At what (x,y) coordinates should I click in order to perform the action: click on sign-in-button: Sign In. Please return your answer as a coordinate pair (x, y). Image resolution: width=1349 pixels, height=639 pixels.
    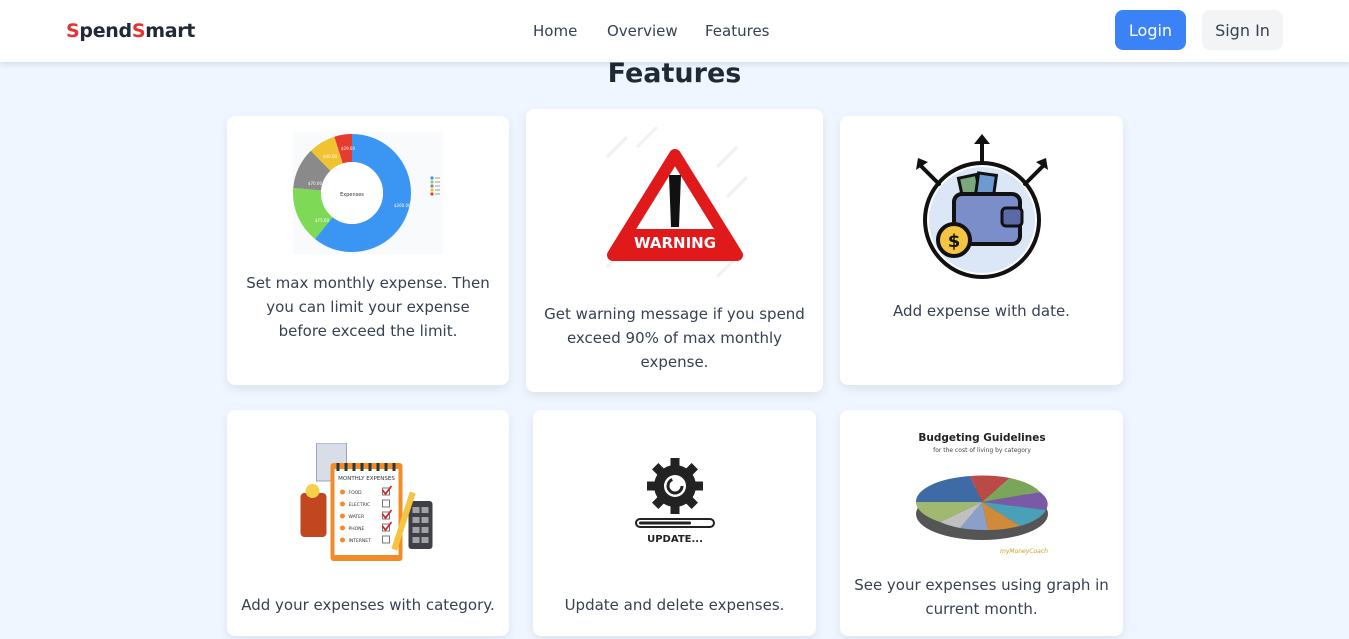
    Looking at the image, I should click on (1242, 30).